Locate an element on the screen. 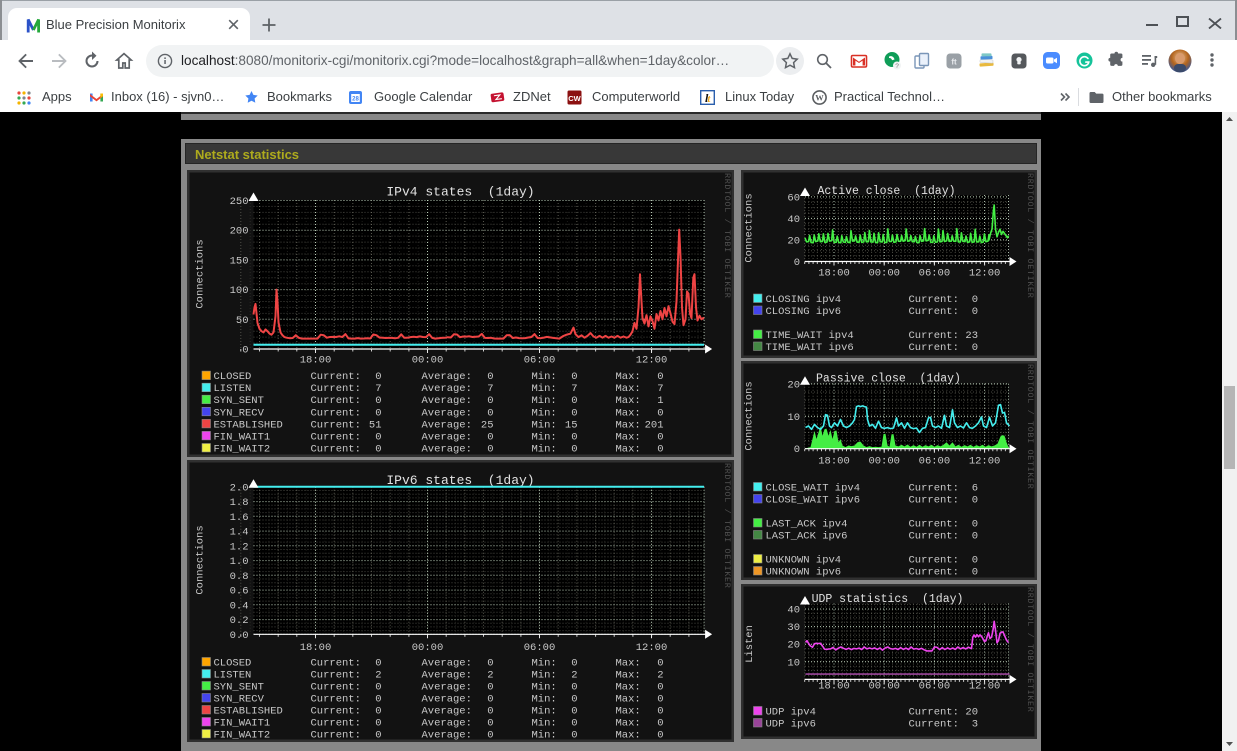 This screenshot has height=751, width=1237. svg-text: 1.8 is located at coordinates (238, 503).